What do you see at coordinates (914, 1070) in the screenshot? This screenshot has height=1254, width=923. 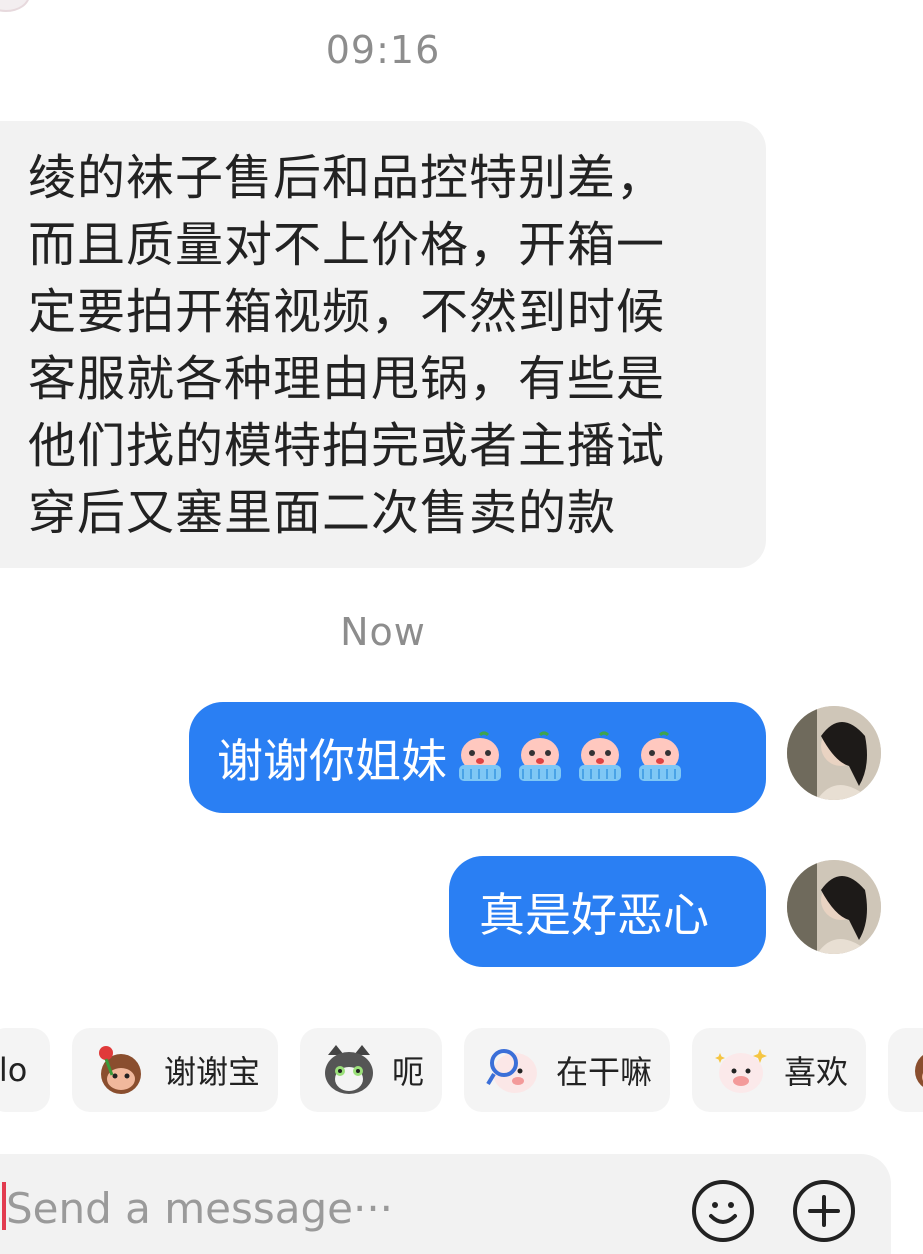 I see `monkey-sticker-icon` at bounding box center [914, 1070].